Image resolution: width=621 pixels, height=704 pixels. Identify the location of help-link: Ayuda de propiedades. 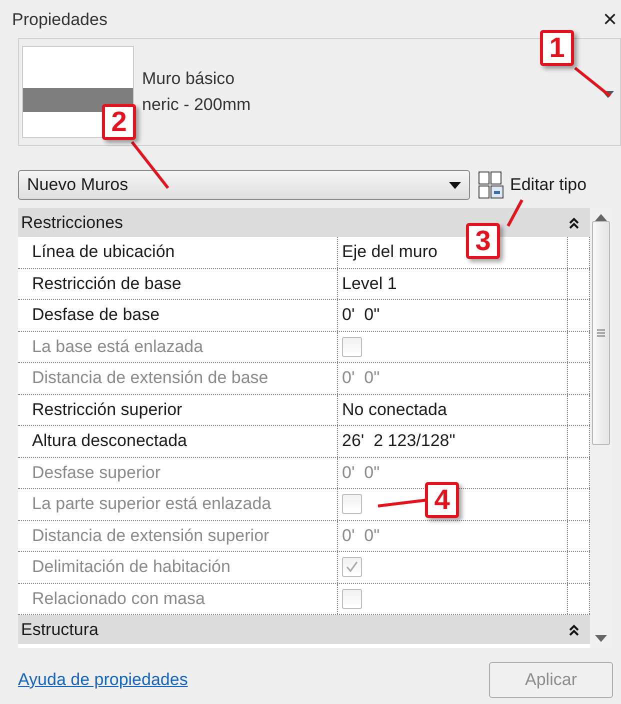
(103, 680).